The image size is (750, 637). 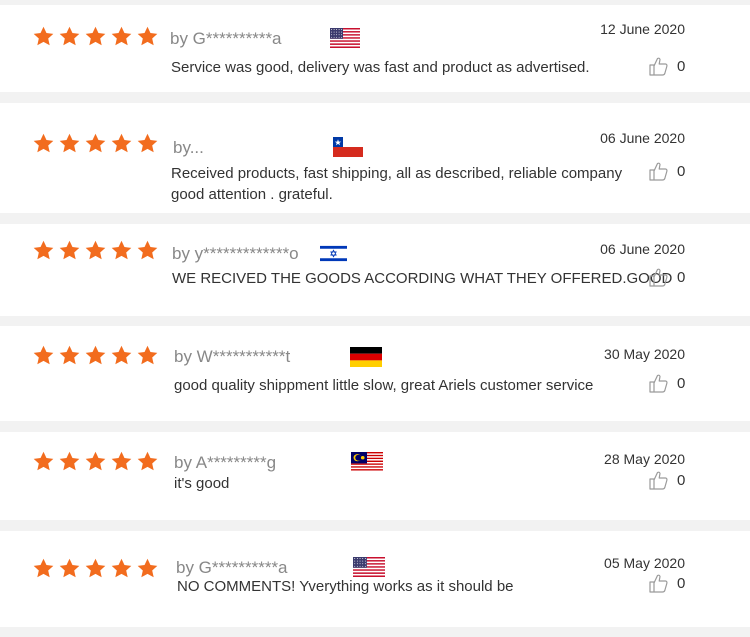 What do you see at coordinates (366, 357) in the screenshot?
I see `germany-flag-icon` at bounding box center [366, 357].